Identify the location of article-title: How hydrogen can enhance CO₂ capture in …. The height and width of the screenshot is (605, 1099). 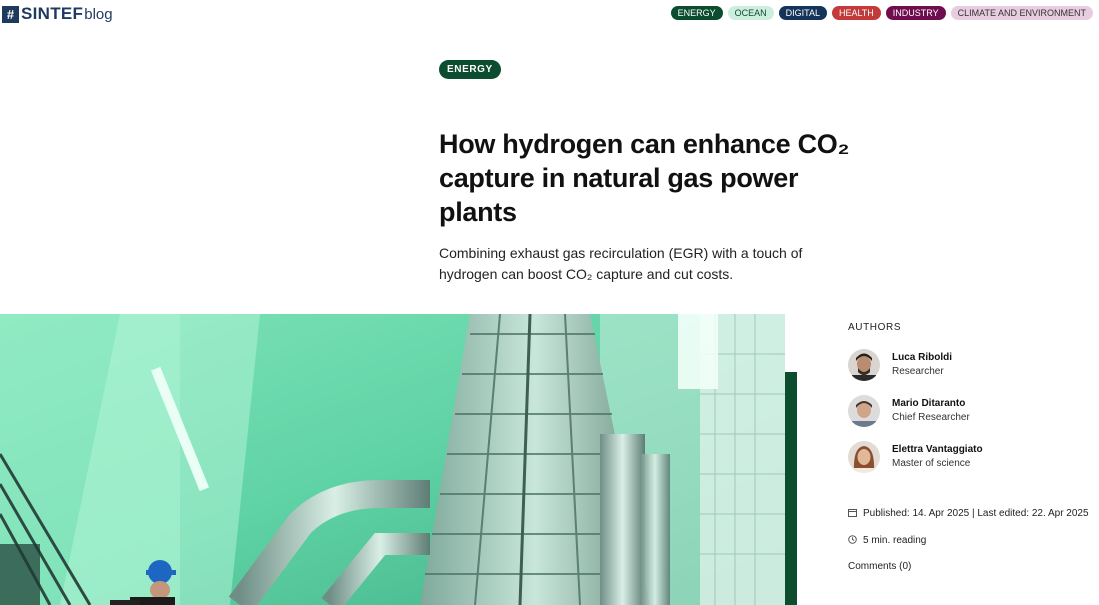
(644, 178).